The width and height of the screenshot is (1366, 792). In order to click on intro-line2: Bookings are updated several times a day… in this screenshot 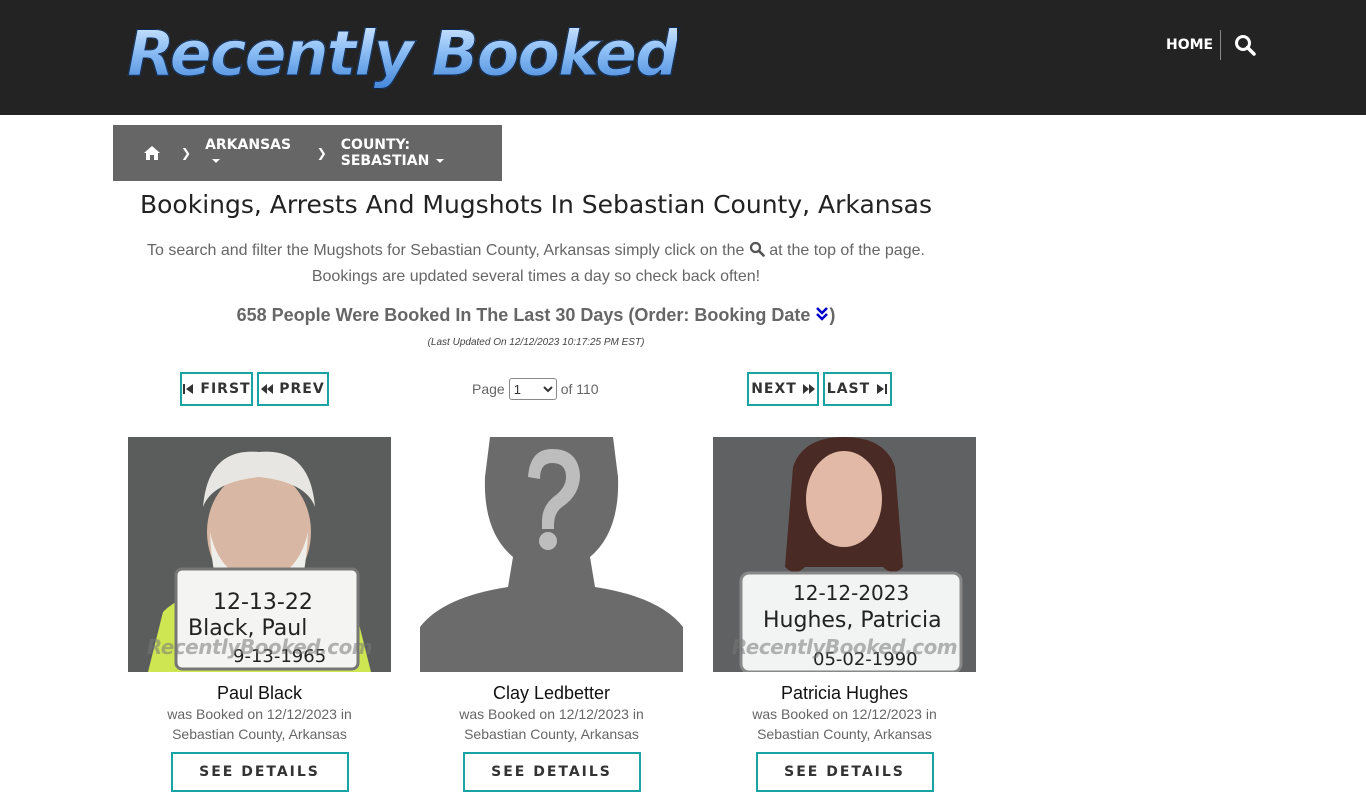, I will do `click(536, 276)`.